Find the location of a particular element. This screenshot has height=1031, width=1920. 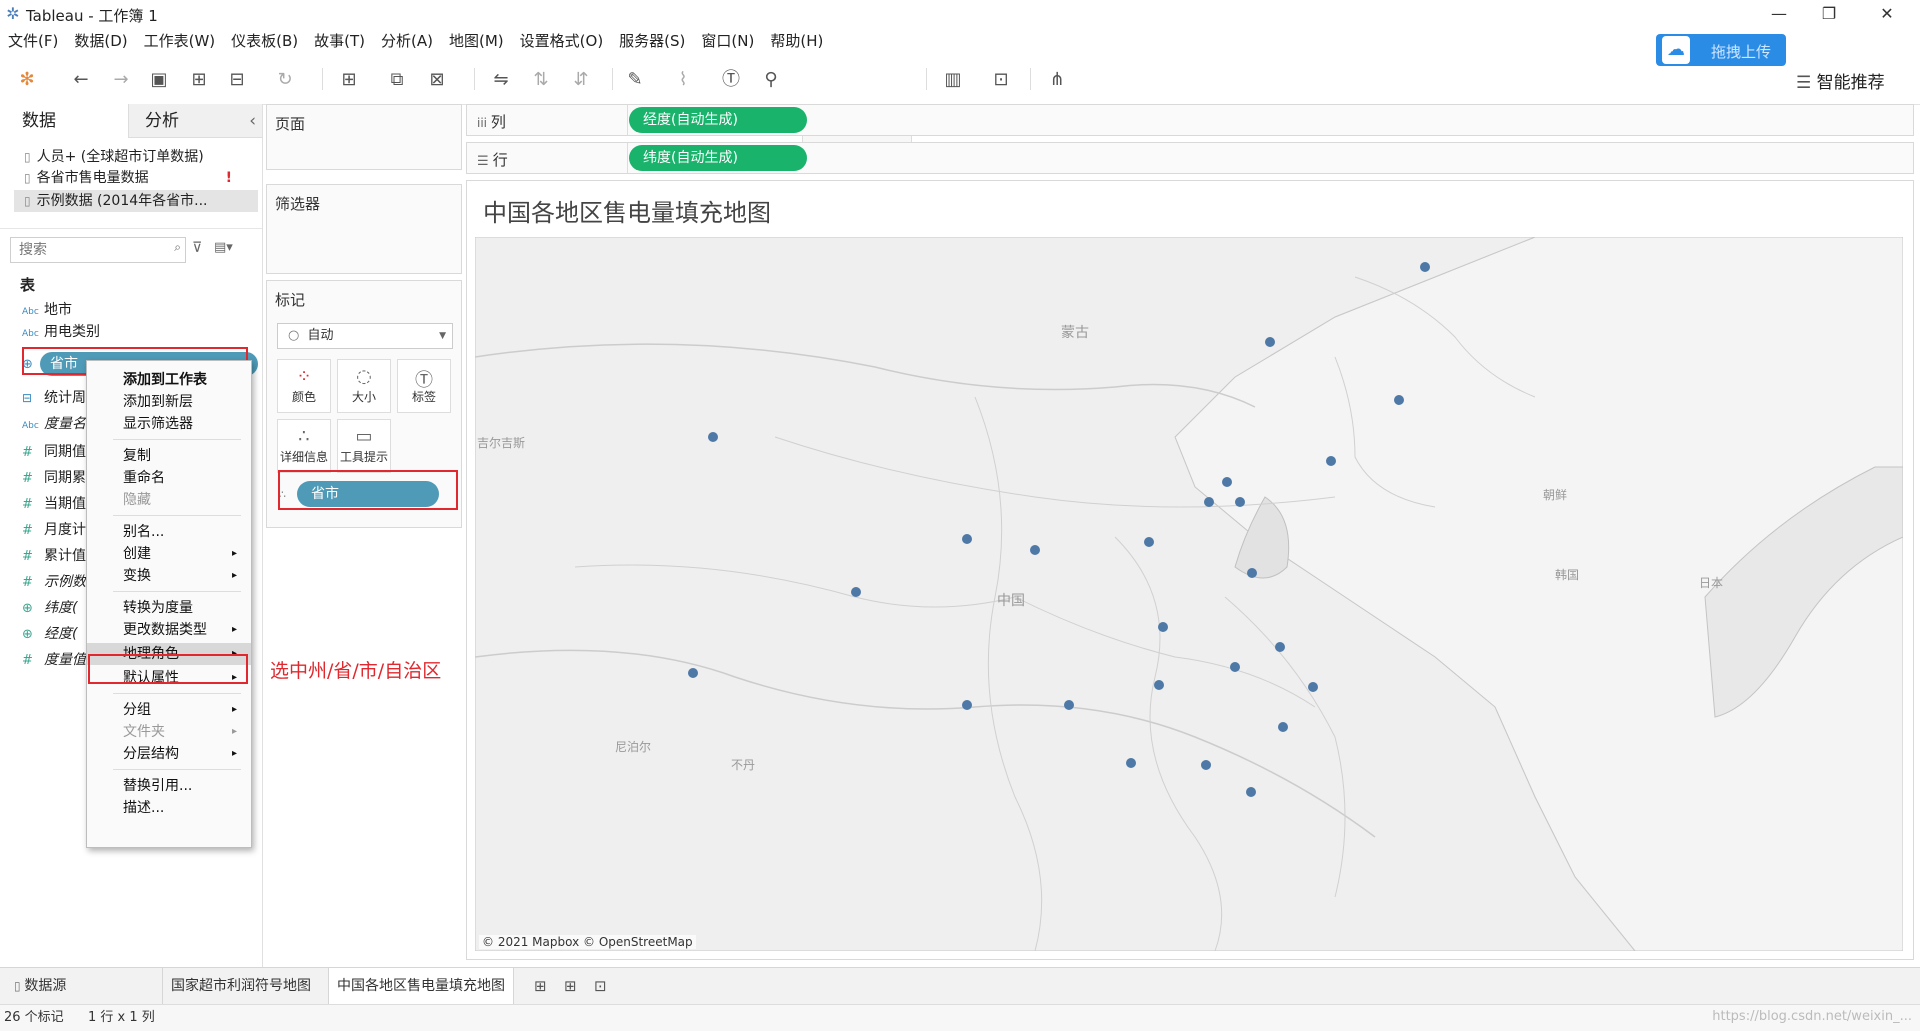

menu-change-data-type: 更改数据类型 ▸ is located at coordinates (169, 630).